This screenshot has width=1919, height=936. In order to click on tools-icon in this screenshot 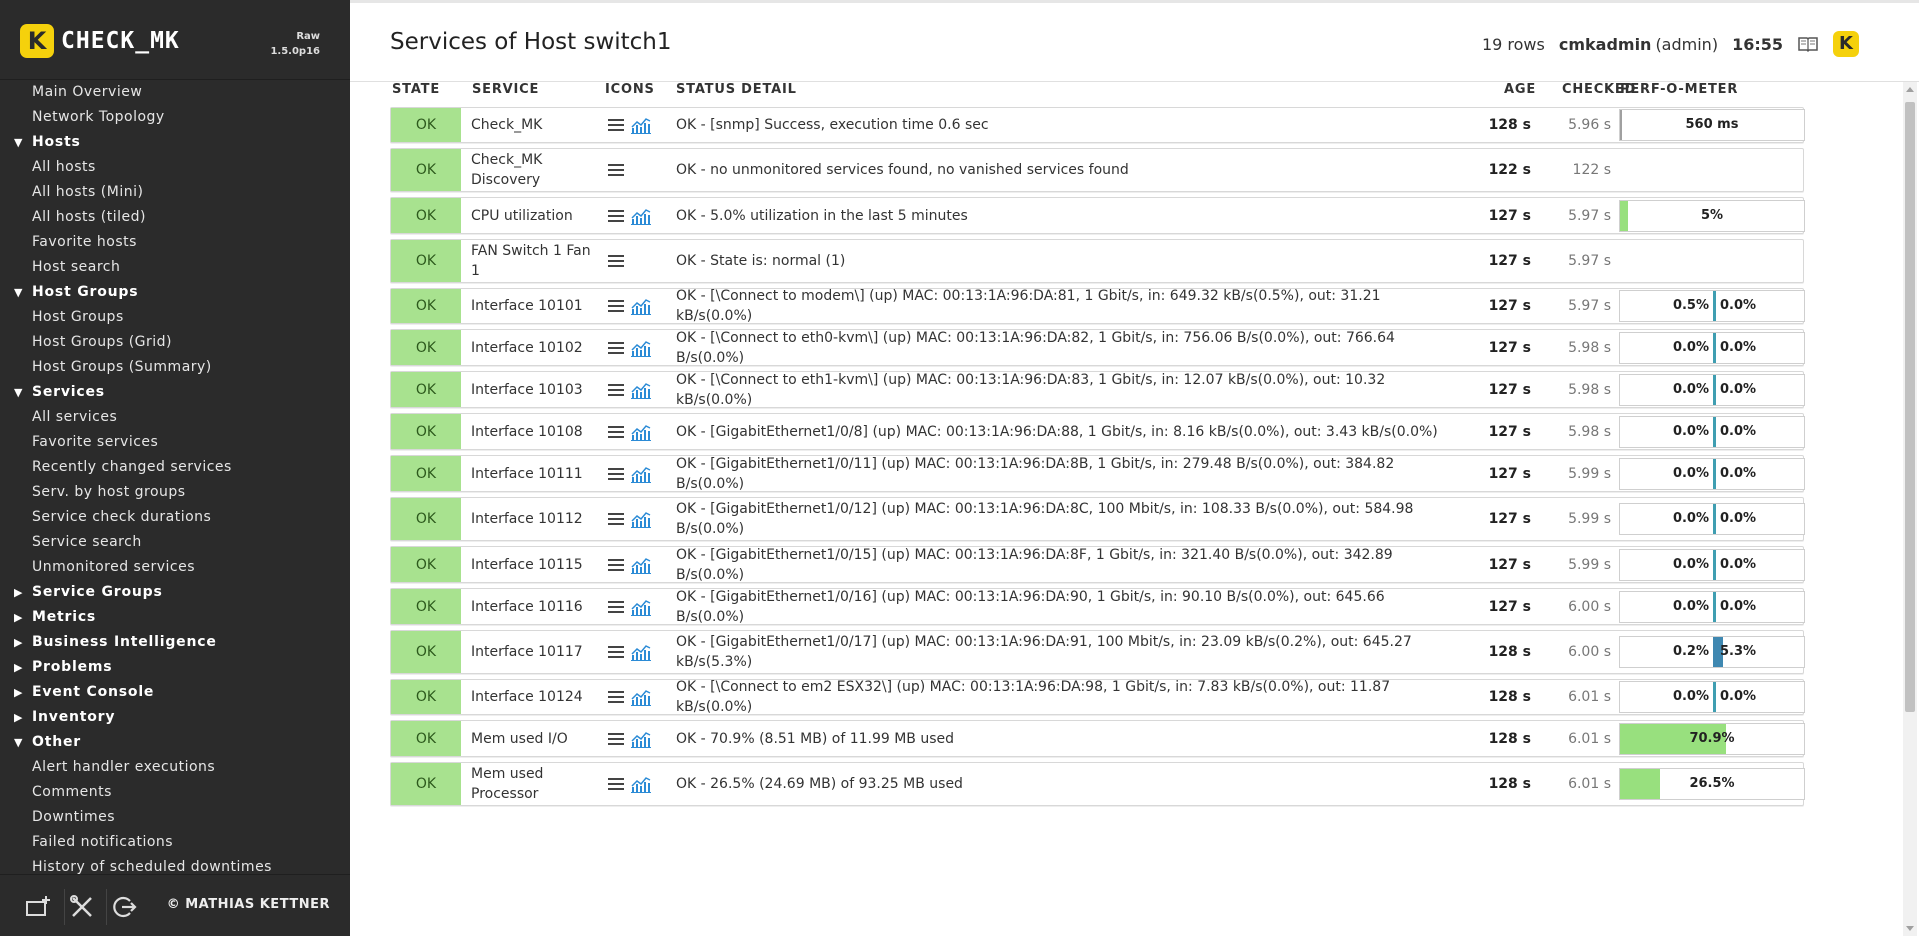, I will do `click(82, 907)`.